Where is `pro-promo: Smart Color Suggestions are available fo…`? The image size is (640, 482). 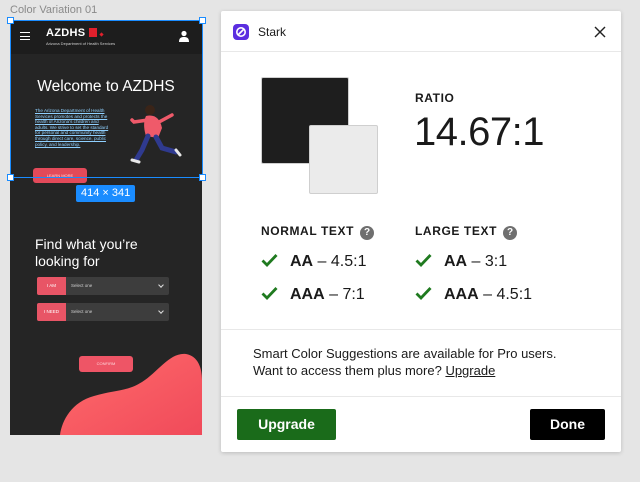 pro-promo: Smart Color Suggestions are available fo… is located at coordinates (423, 362).